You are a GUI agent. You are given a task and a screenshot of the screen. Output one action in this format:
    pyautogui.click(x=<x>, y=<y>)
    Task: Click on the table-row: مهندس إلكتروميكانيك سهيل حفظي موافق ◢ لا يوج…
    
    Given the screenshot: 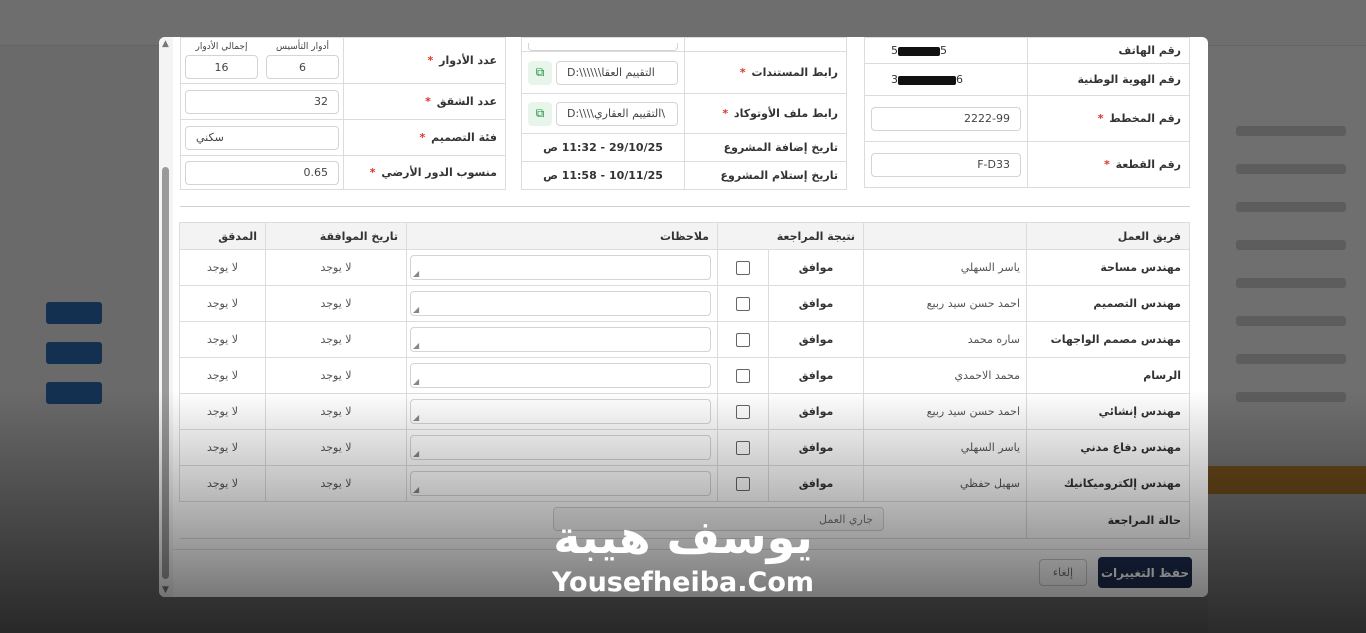 What is the action you would take?
    pyautogui.click(x=684, y=483)
    